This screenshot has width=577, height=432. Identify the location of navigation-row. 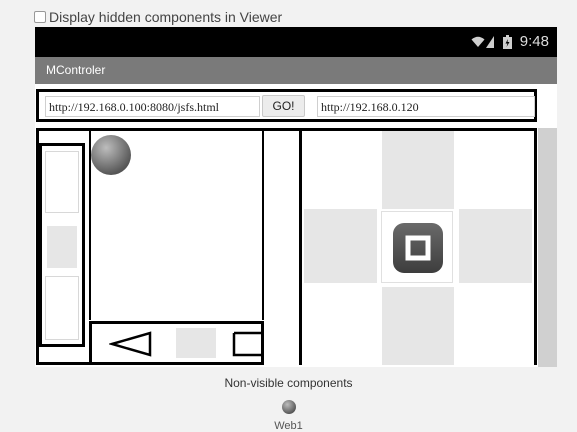
(176, 343).